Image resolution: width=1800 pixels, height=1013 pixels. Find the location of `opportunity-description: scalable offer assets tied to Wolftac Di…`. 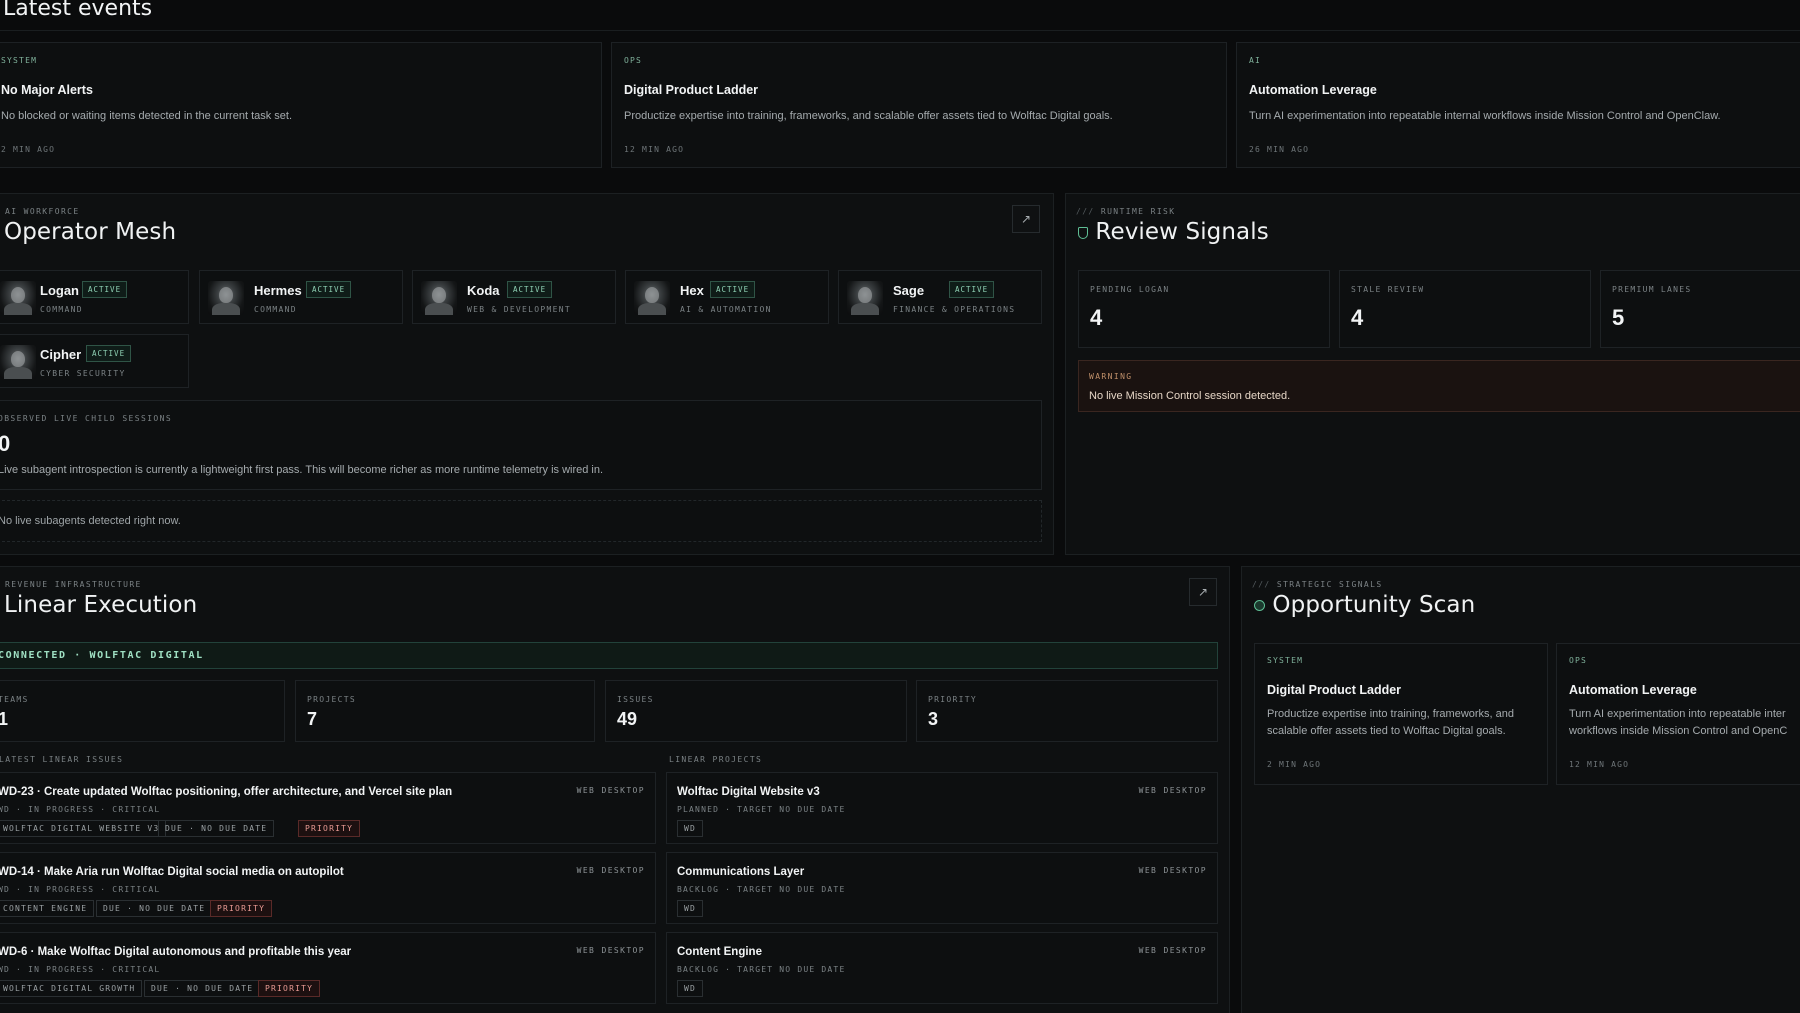

opportunity-description: scalable offer assets tied to Wolftac Di… is located at coordinates (1386, 731).